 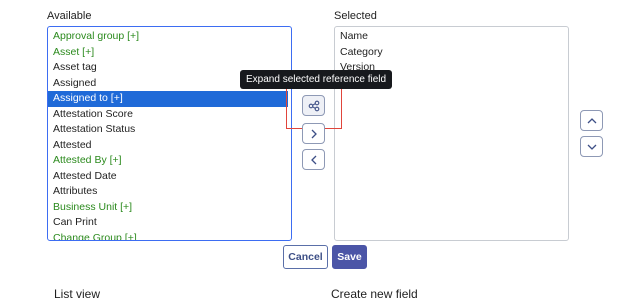 I want to click on available-list-item: Business Unit [+], so click(x=169, y=208).